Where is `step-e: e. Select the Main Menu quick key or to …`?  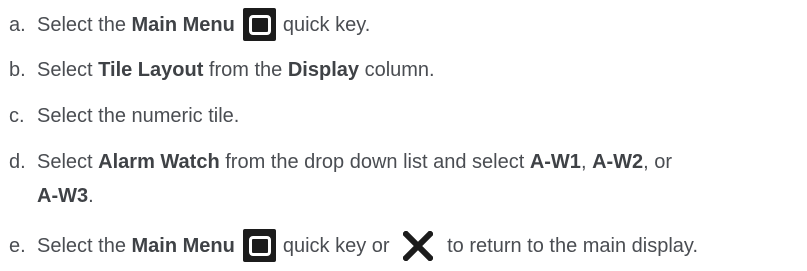
step-e: e. Select the Main Menu quick key or to … is located at coordinates (353, 245).